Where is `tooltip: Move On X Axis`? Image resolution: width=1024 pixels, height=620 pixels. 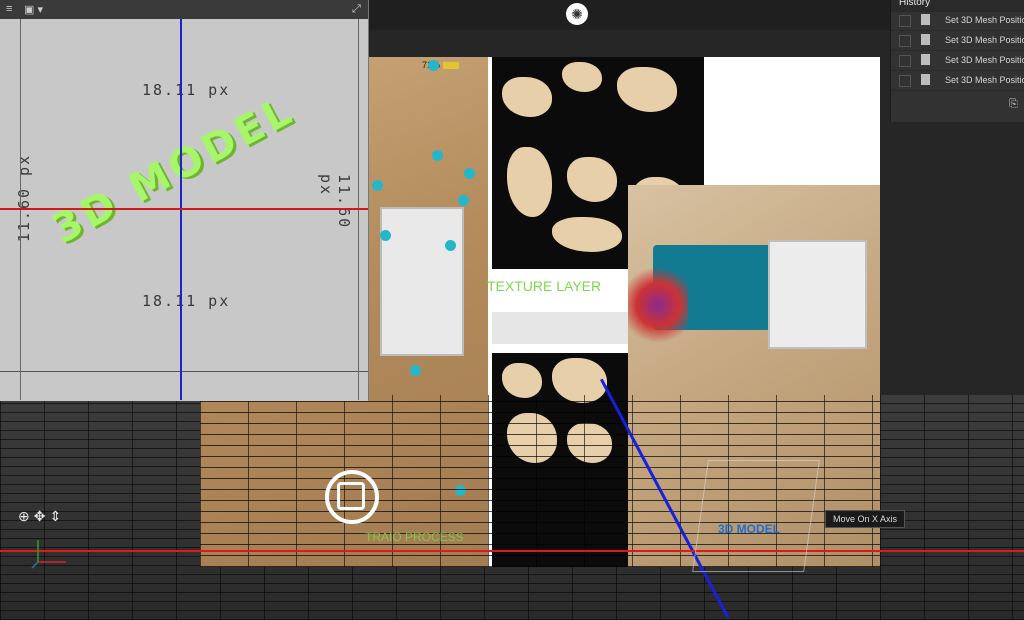 tooltip: Move On X Axis is located at coordinates (865, 519).